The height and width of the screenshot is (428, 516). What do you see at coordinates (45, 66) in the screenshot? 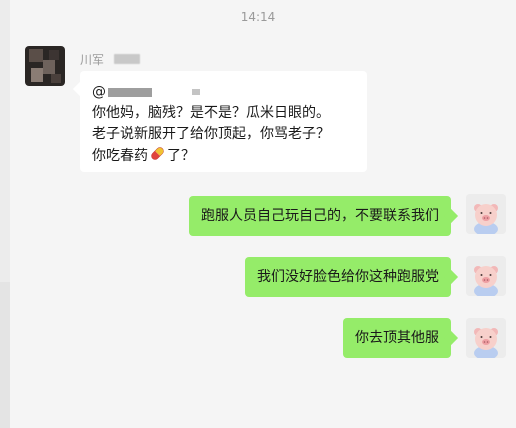
I see `sender-avatar` at bounding box center [45, 66].